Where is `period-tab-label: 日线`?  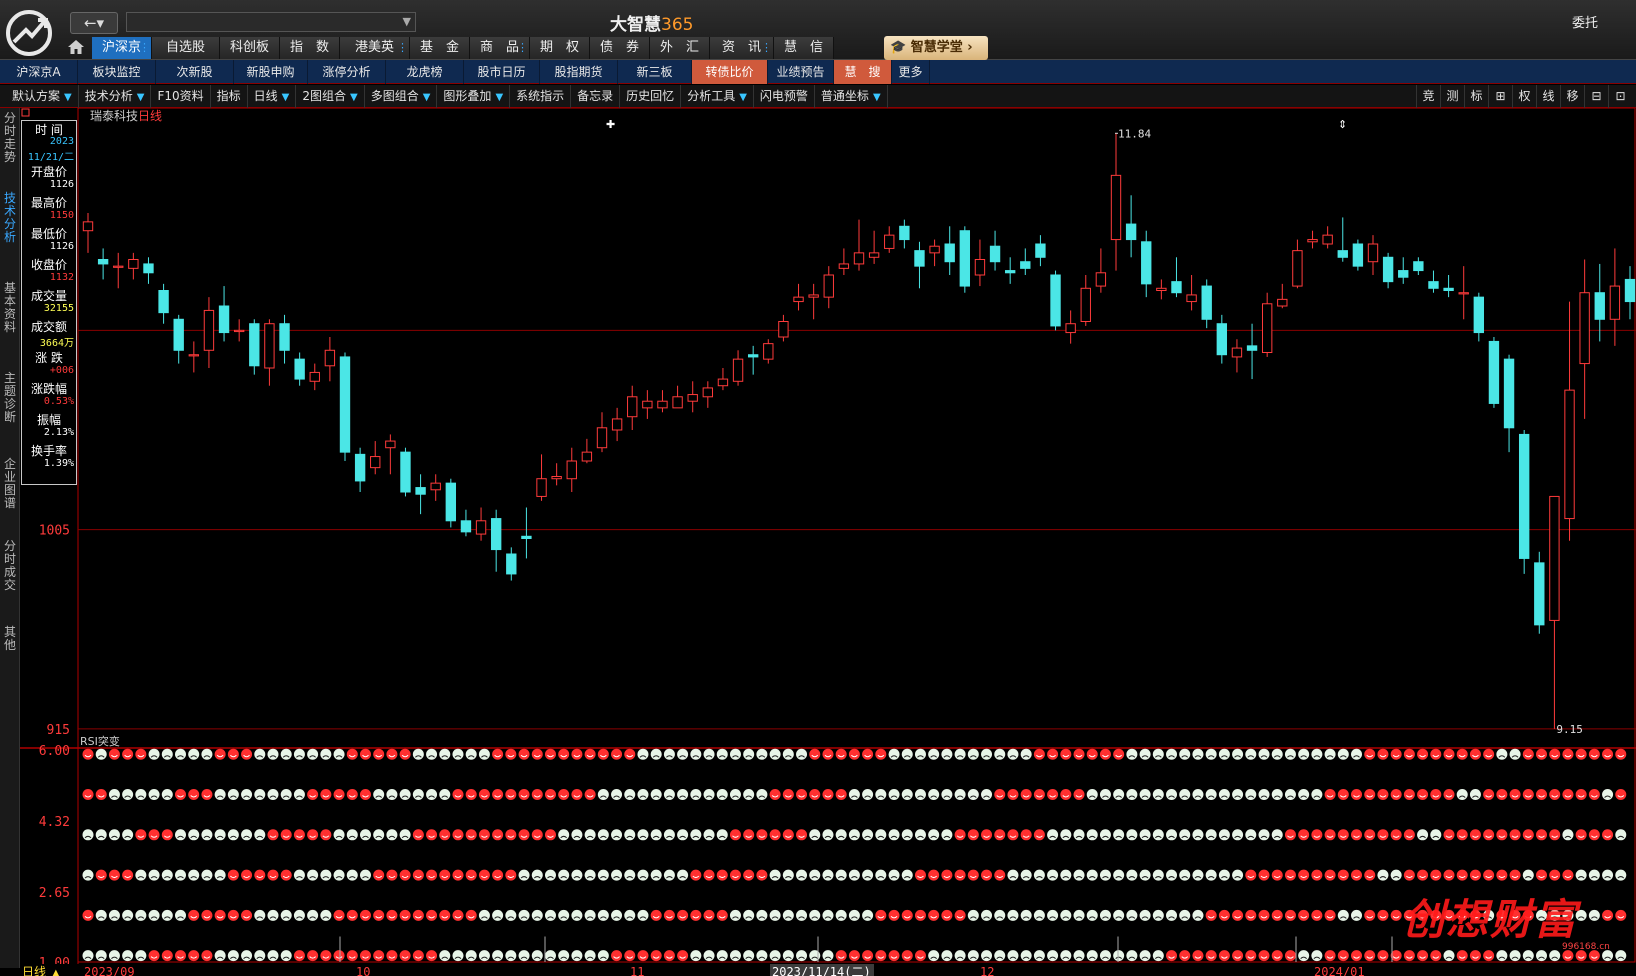 period-tab-label: 日线 is located at coordinates (34, 970).